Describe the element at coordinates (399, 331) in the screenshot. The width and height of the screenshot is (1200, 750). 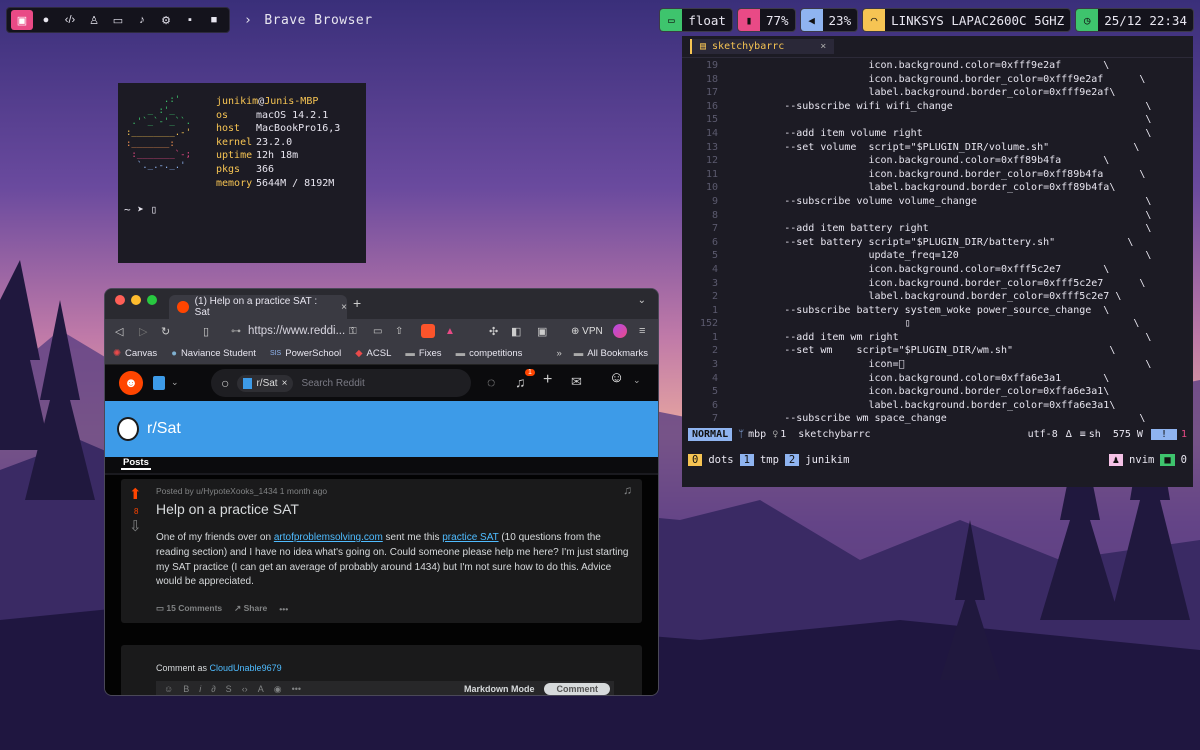
I see `share-icon: ⇧` at that location.